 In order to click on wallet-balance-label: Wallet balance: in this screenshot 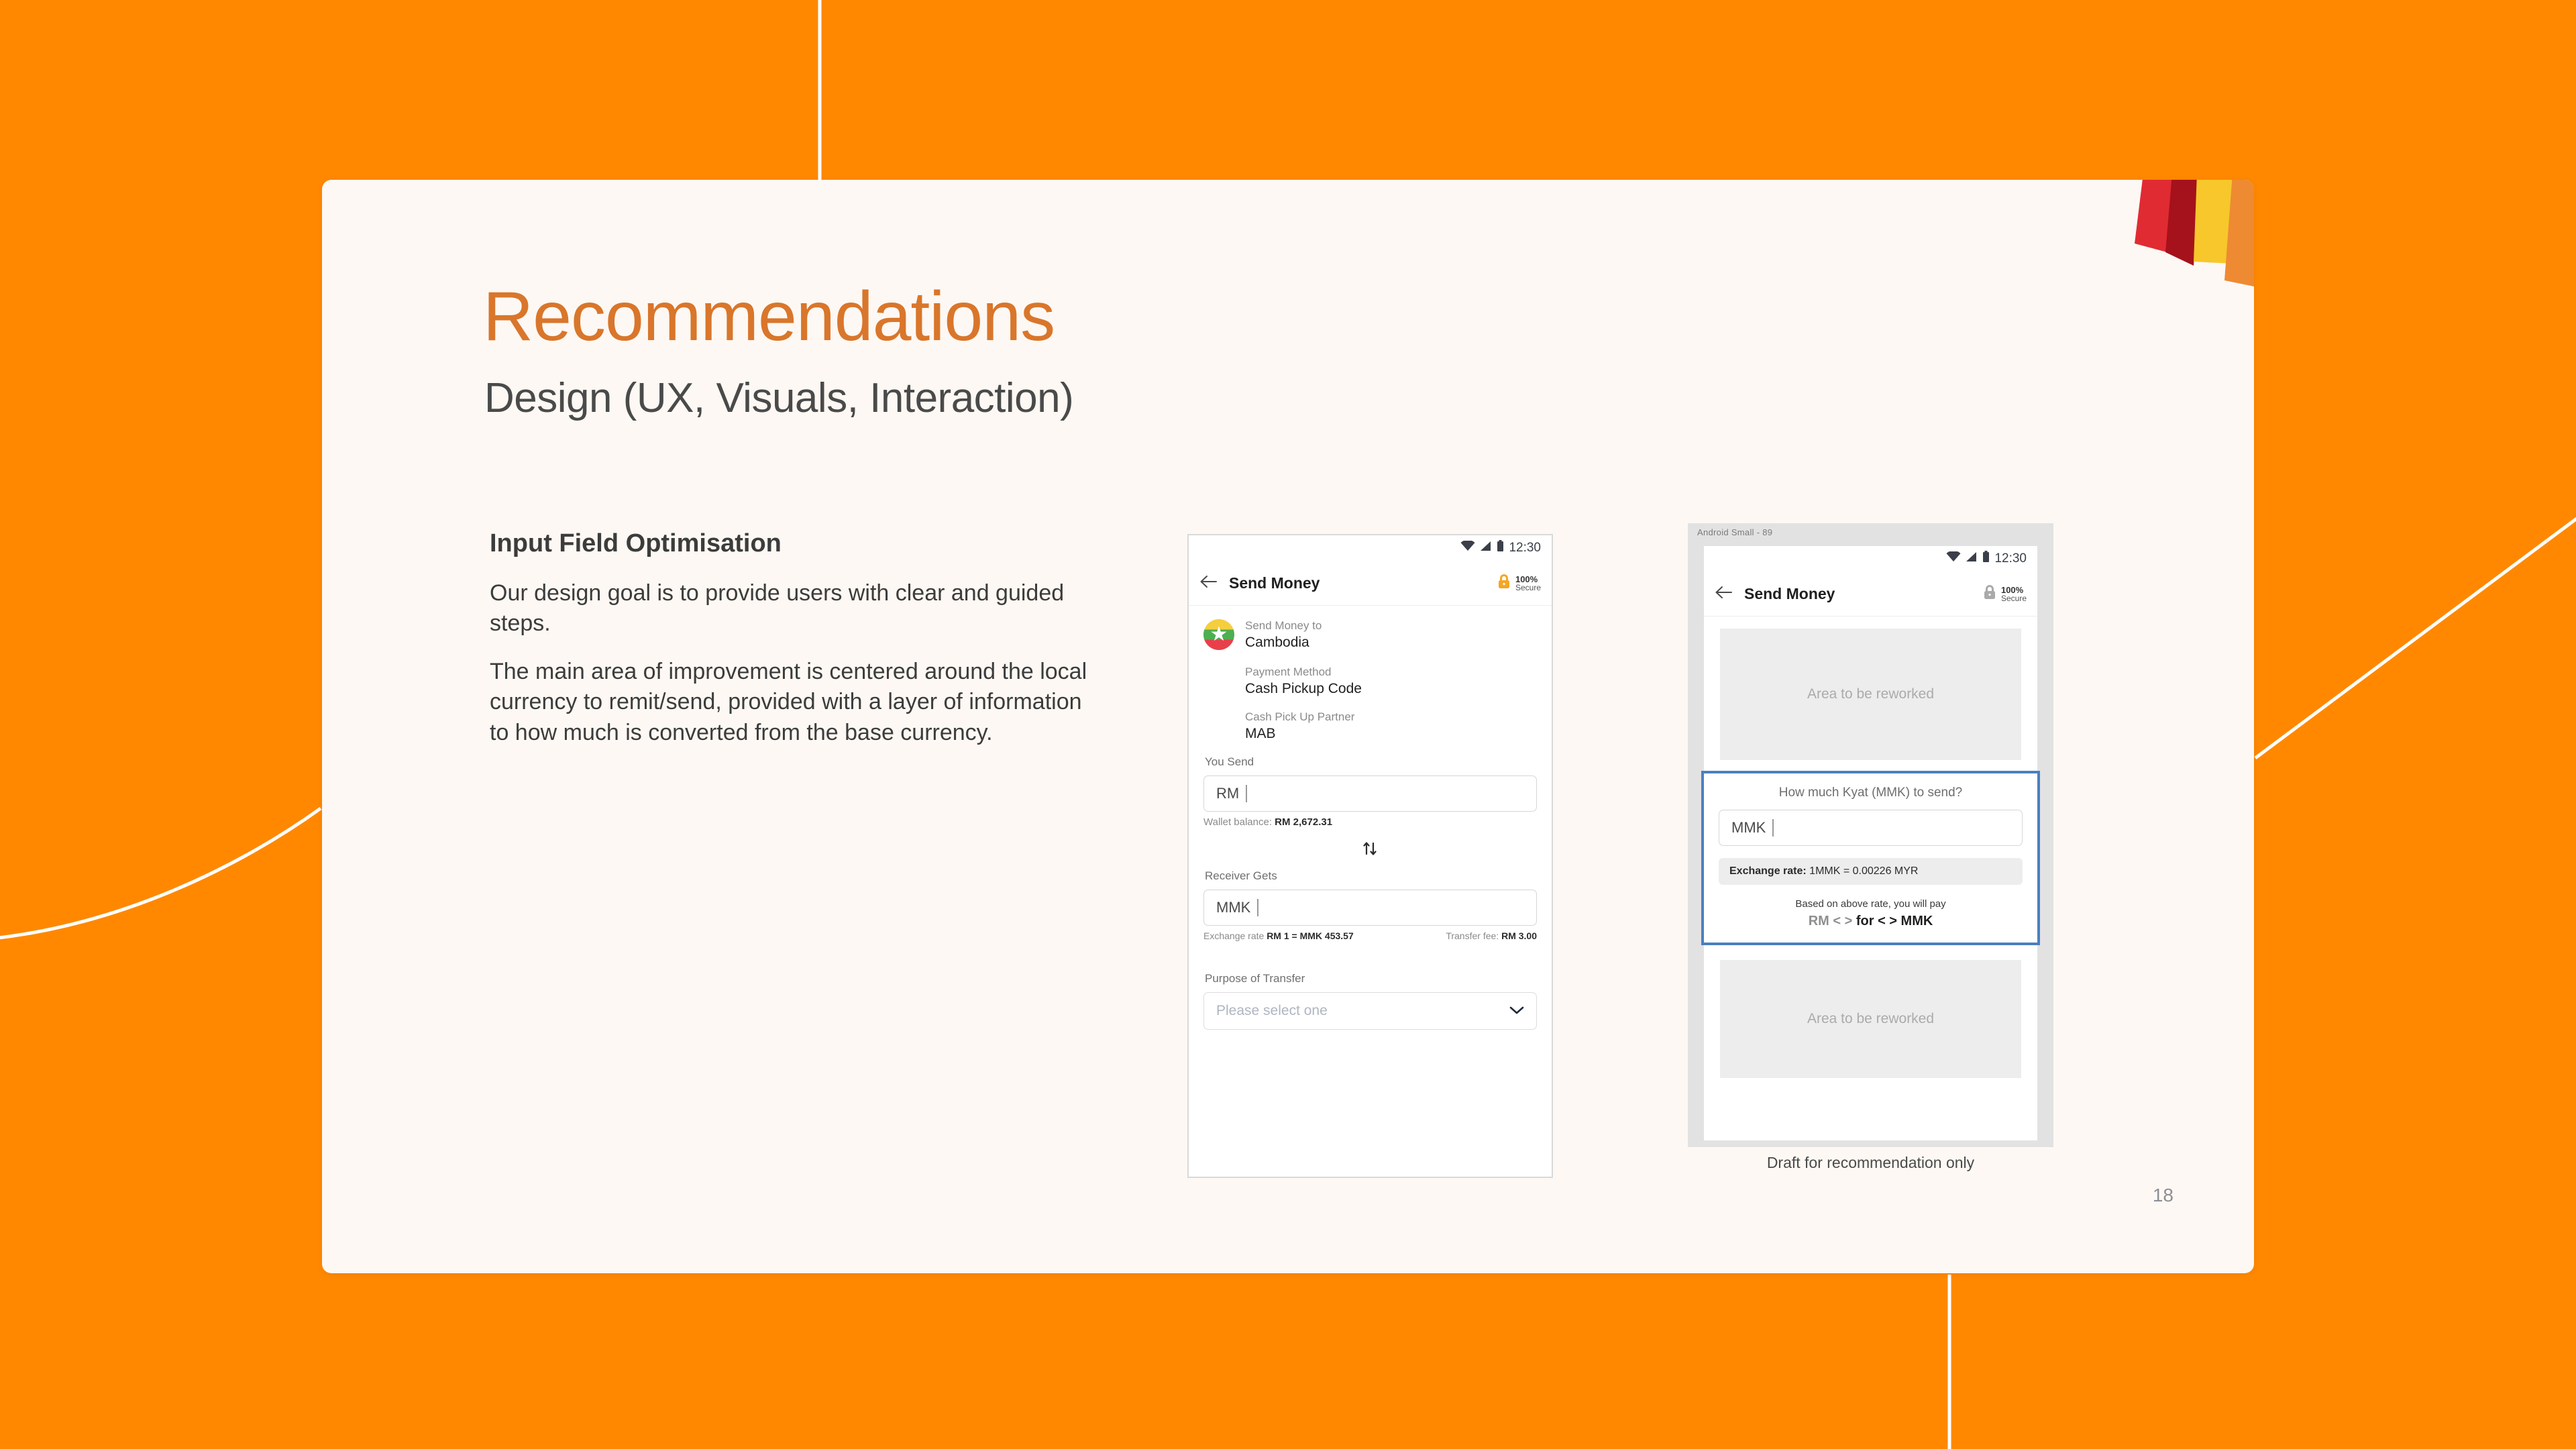, I will do `click(1237, 822)`.